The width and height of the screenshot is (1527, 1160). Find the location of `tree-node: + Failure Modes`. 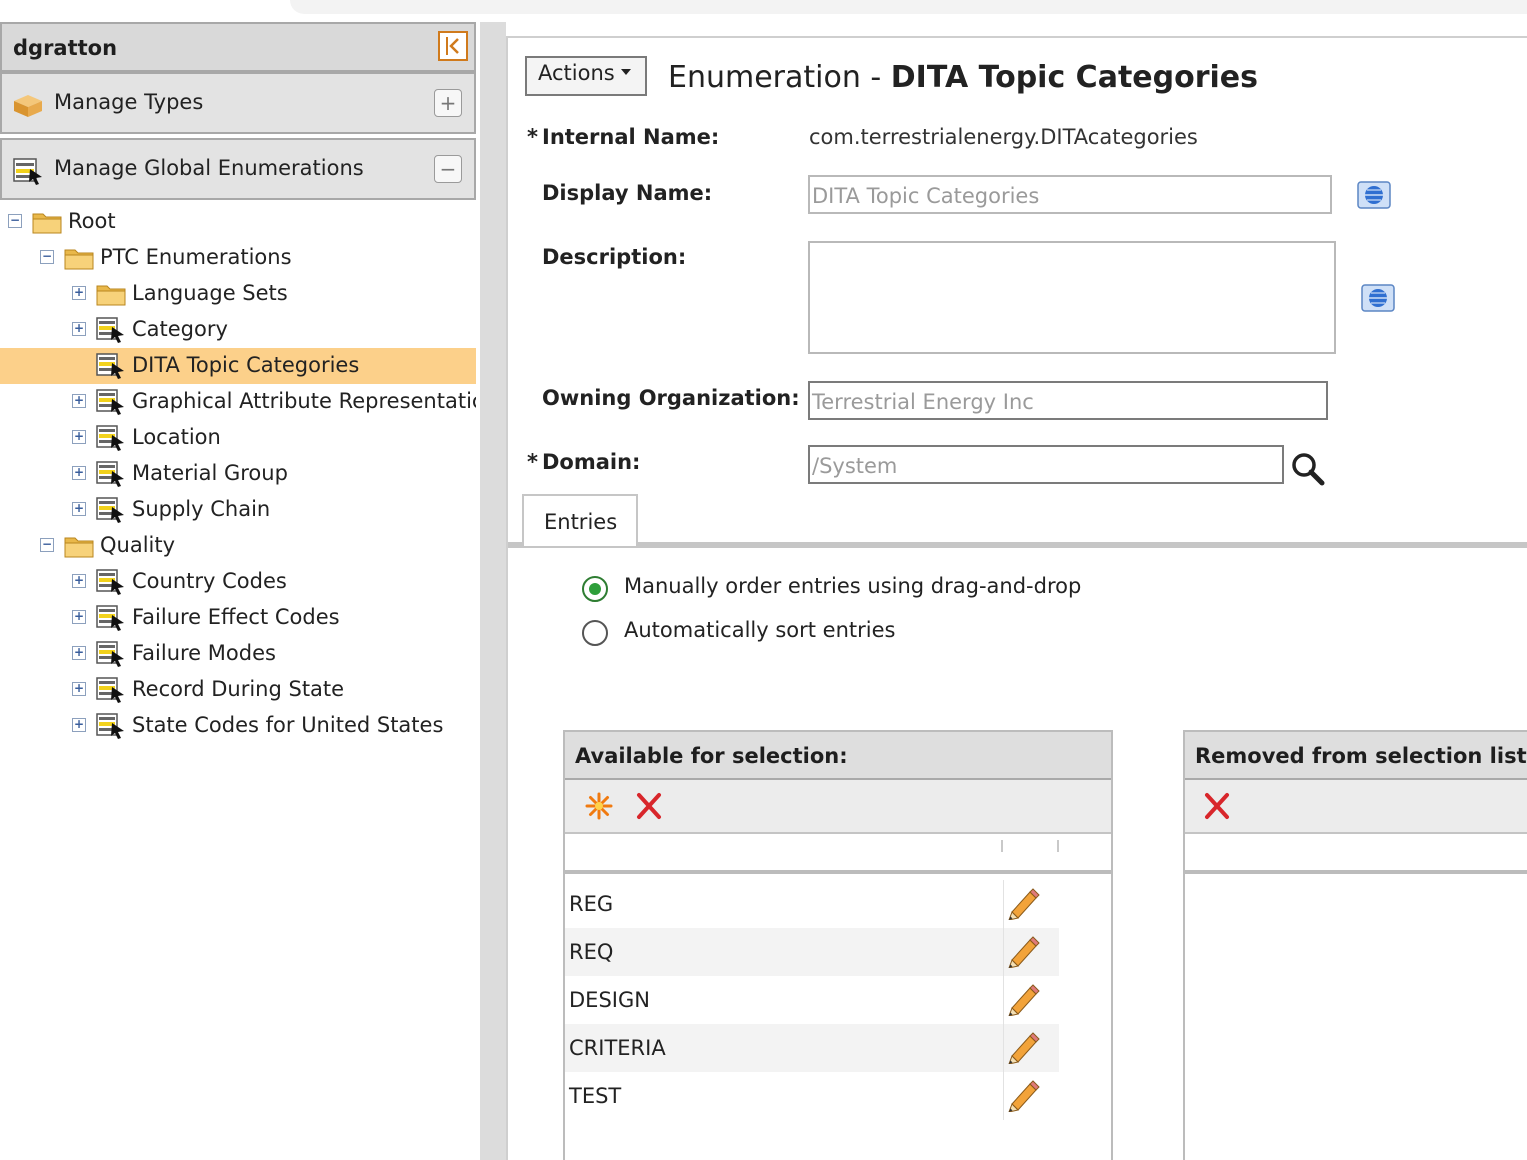

tree-node: + Failure Modes is located at coordinates (238, 654).